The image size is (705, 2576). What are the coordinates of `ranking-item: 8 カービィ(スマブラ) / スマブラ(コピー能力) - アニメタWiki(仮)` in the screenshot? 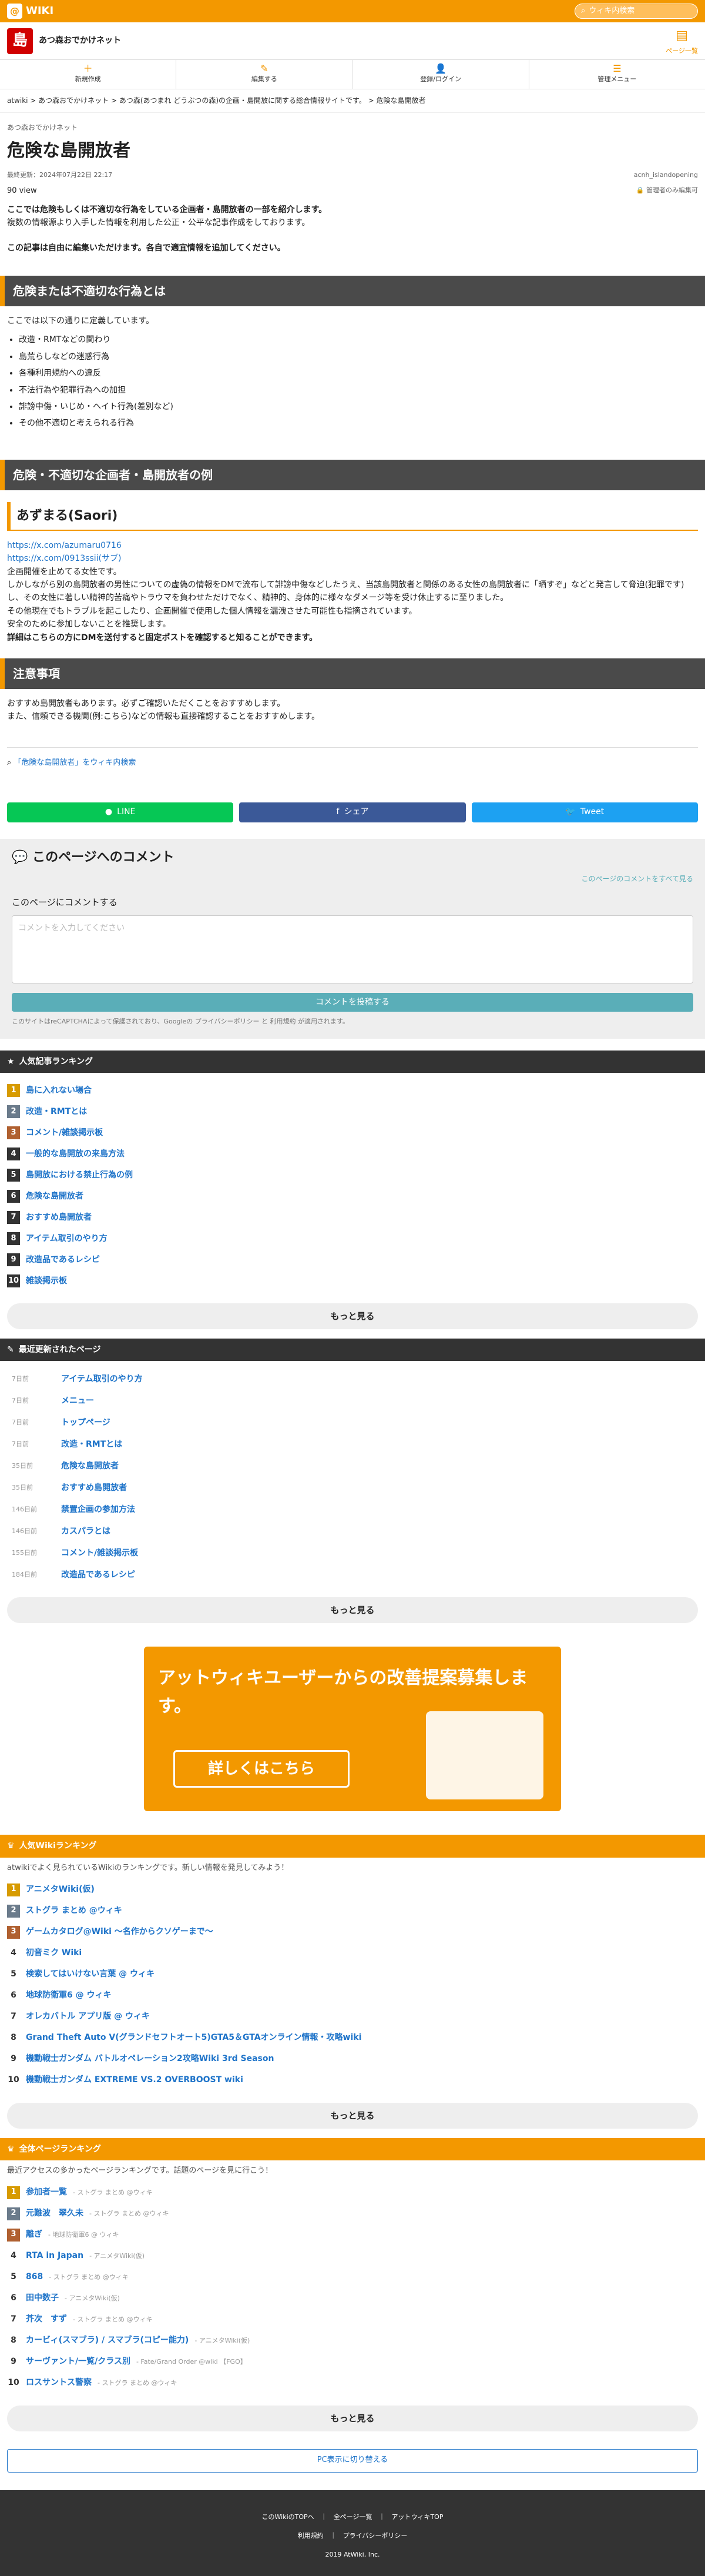 It's located at (352, 2340).